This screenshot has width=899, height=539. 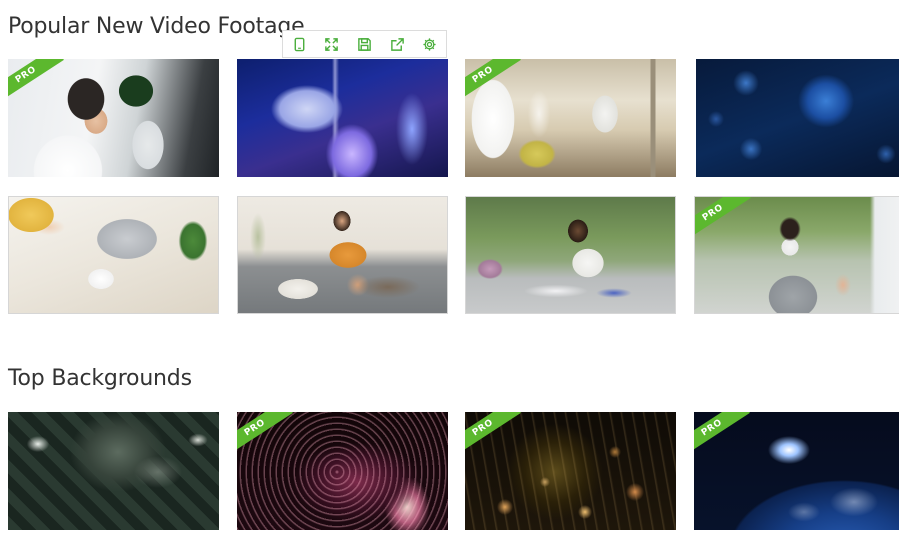 I want to click on video-thumbnail-lab-pipette, so click(x=342, y=118).